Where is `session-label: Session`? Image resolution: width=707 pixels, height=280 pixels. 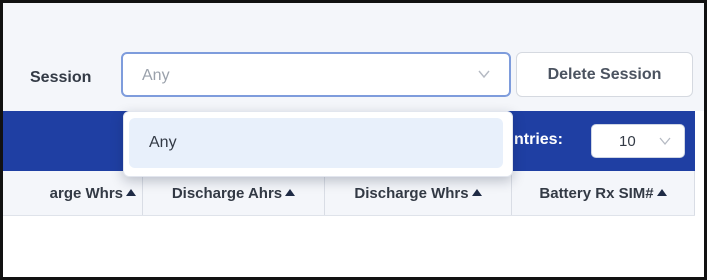
session-label: Session is located at coordinates (61, 77).